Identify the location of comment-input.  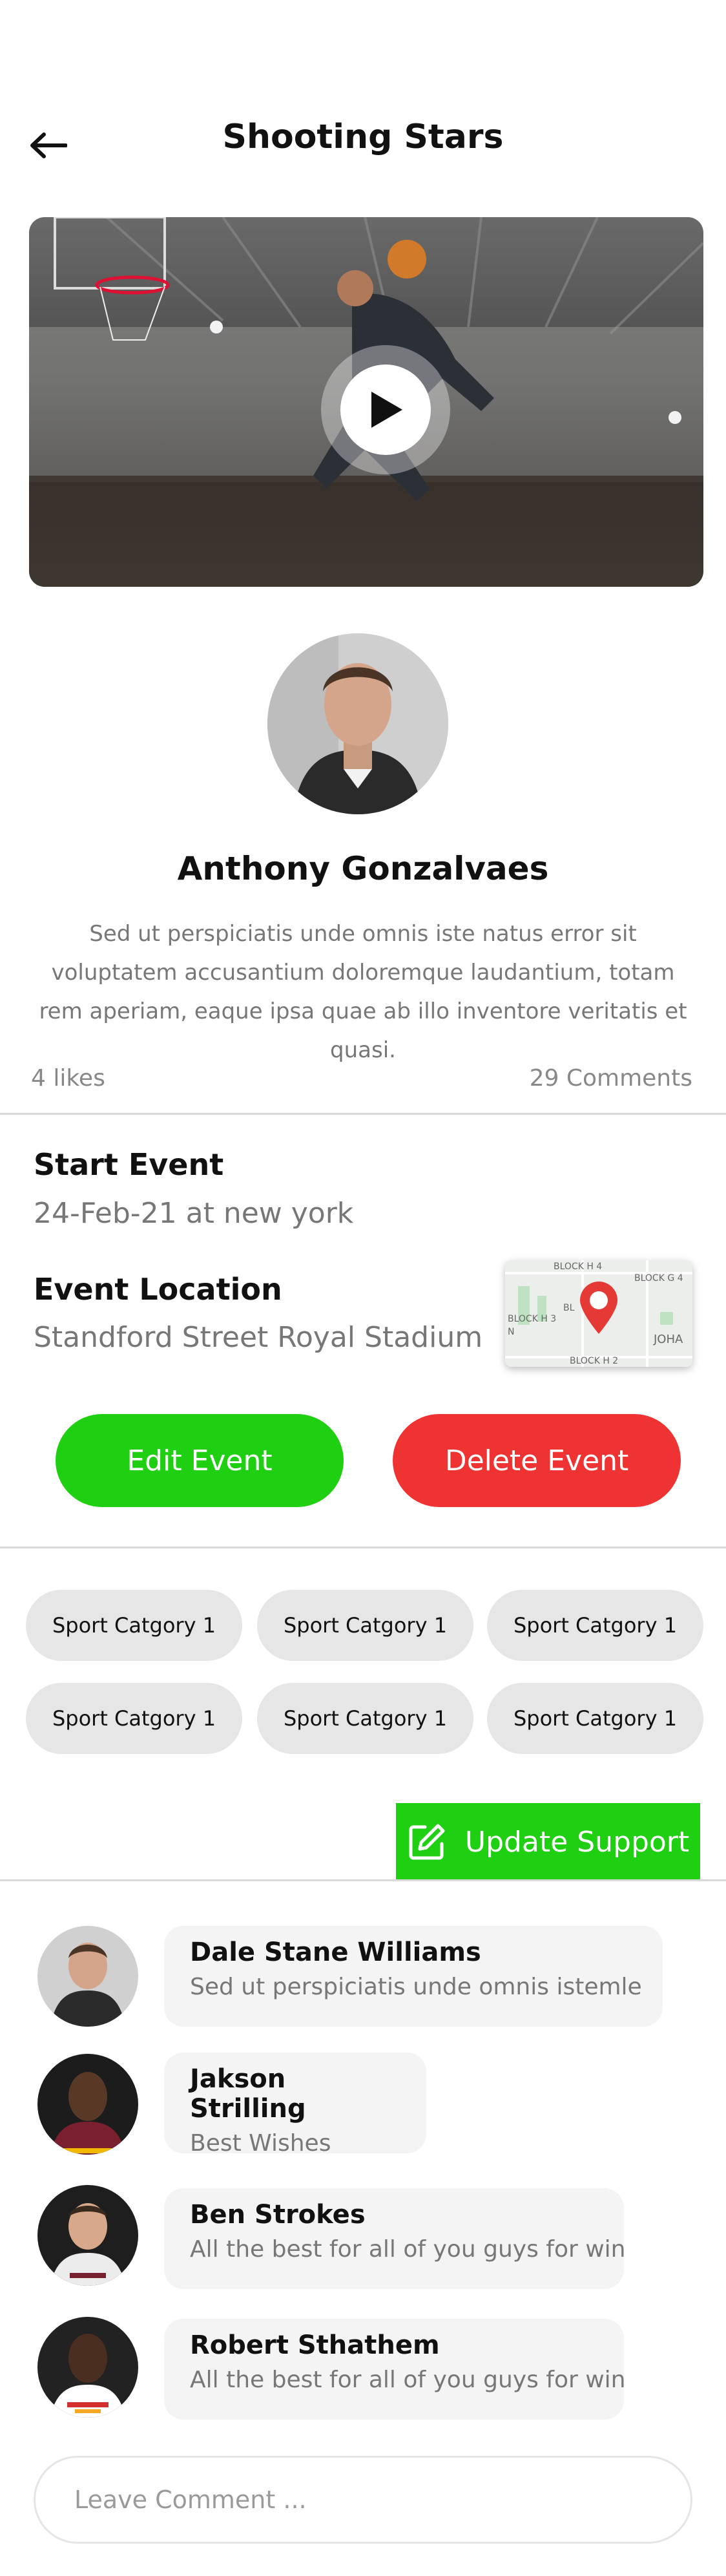
(363, 2500).